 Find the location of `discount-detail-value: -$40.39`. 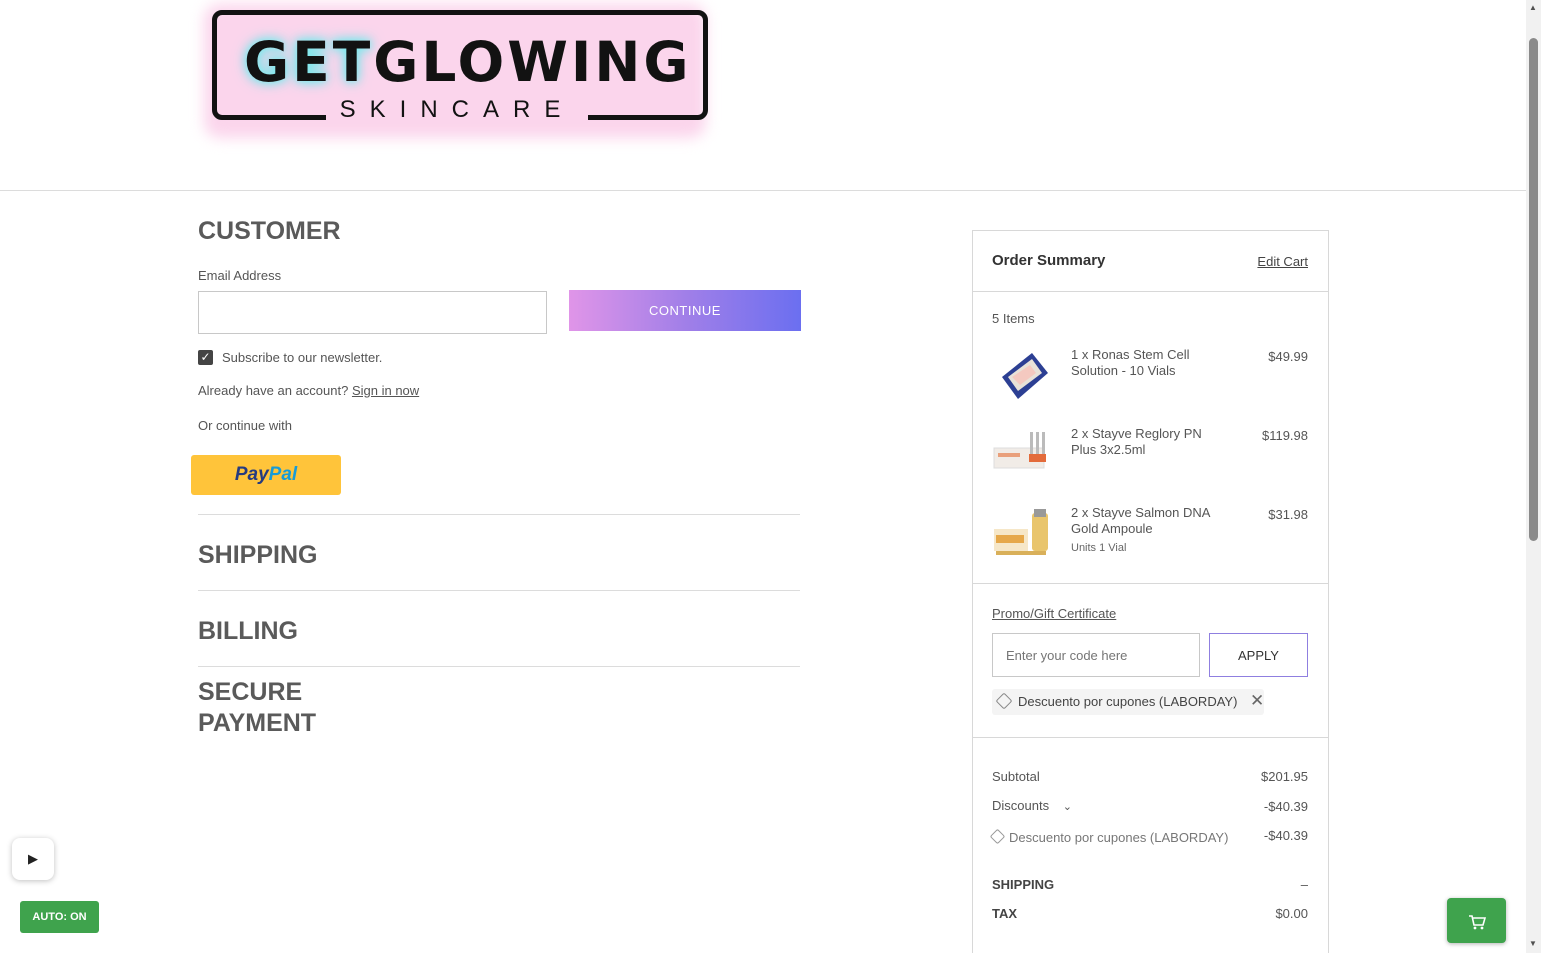

discount-detail-value: -$40.39 is located at coordinates (1285, 835).